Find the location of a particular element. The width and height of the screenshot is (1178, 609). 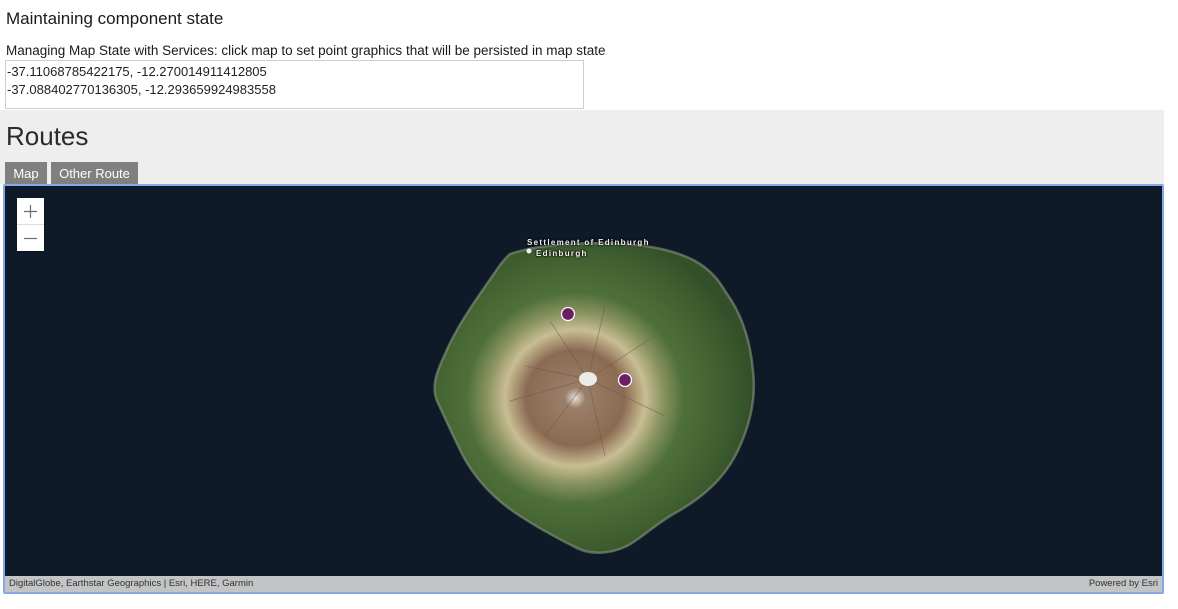

plus-icon is located at coordinates (30, 211).